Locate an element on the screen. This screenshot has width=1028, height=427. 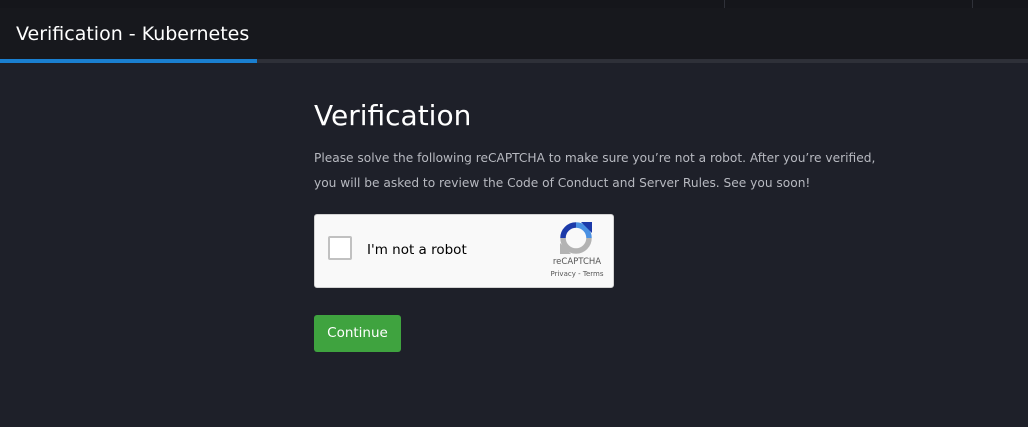
recaptcha-terms-link: Terms is located at coordinates (593, 274).